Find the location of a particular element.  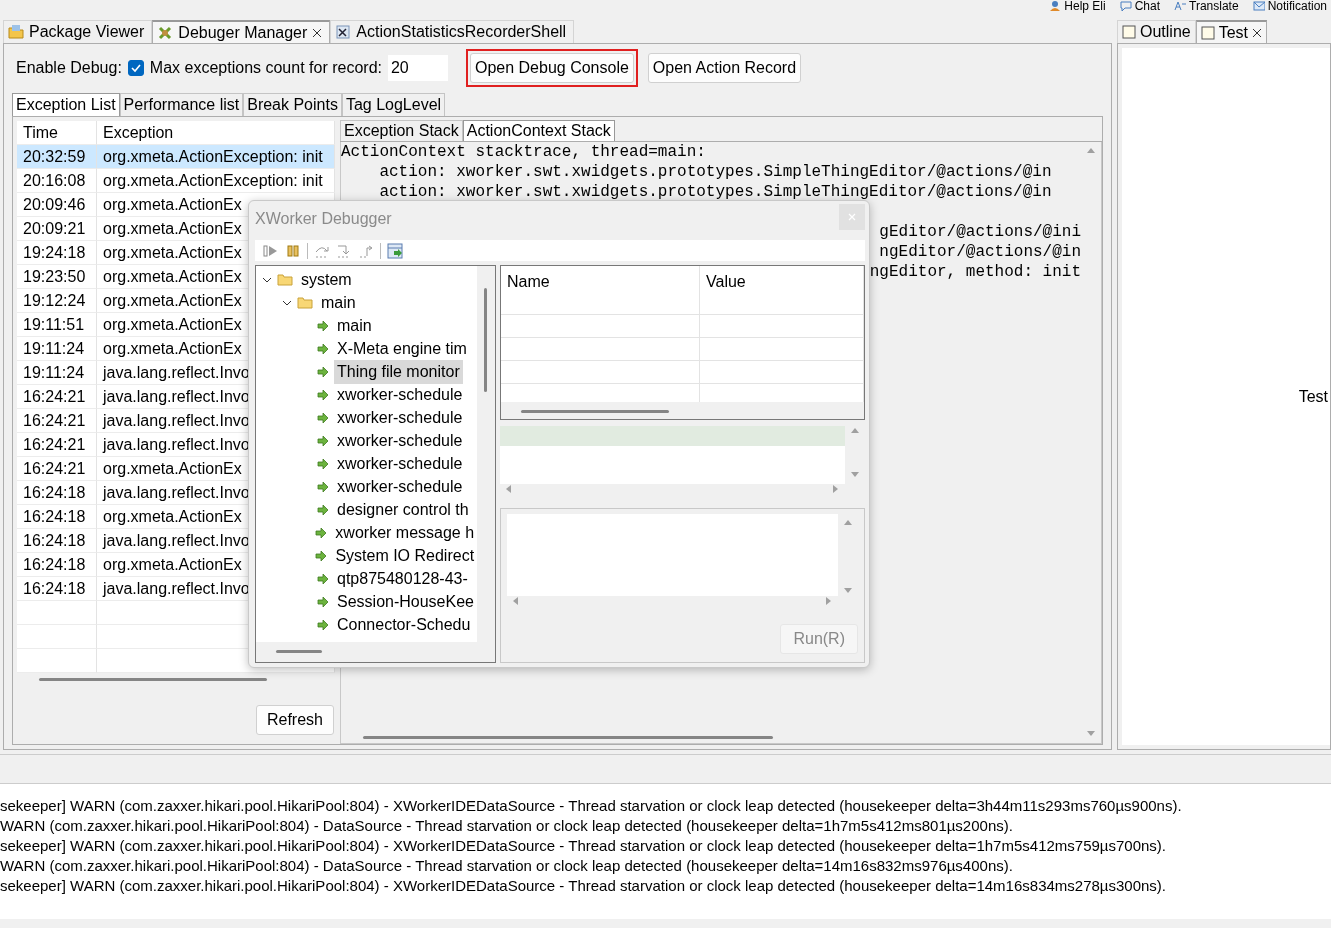

bug-icon is located at coordinates (165, 32).